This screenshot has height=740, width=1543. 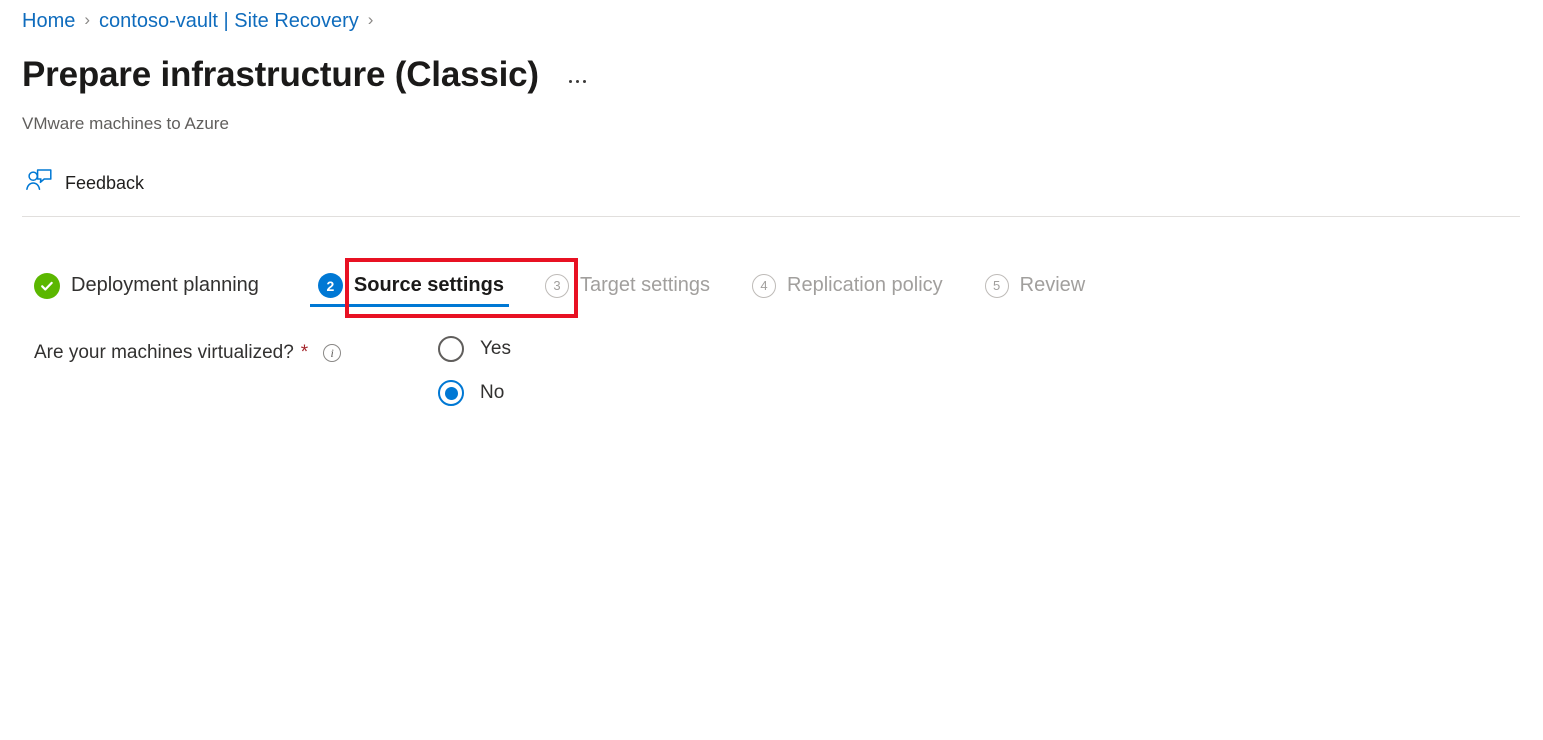 What do you see at coordinates (1052, 285) in the screenshot?
I see `wizard-step-label: Review` at bounding box center [1052, 285].